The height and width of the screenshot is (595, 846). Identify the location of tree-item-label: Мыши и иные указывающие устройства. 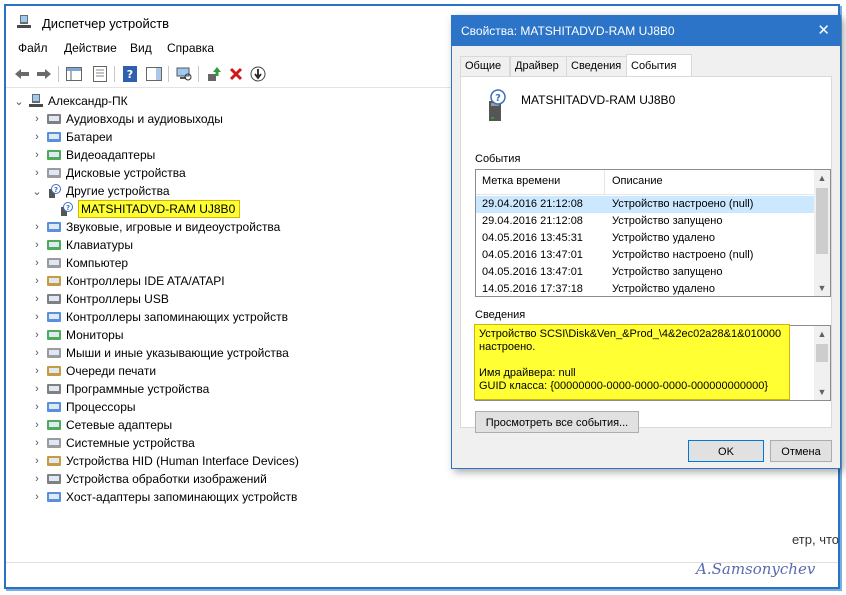
(177, 353).